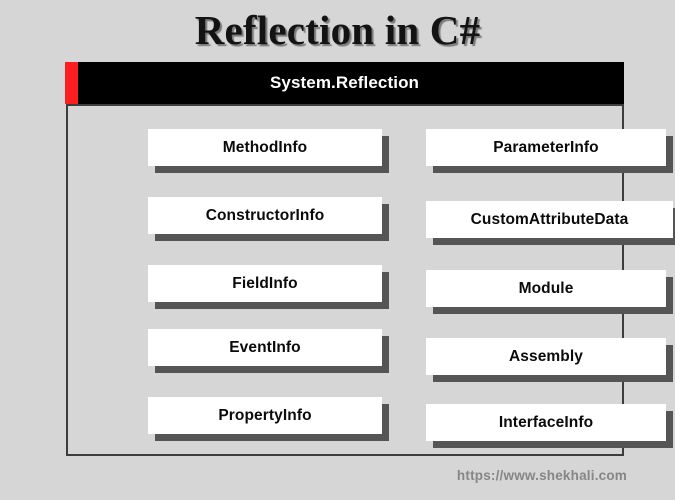  I want to click on diagram-node-label: PropertyInfo, so click(265, 415).